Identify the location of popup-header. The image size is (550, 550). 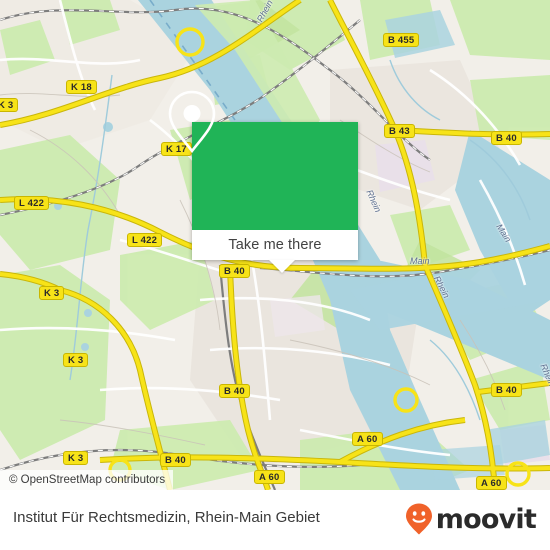
(263, 160).